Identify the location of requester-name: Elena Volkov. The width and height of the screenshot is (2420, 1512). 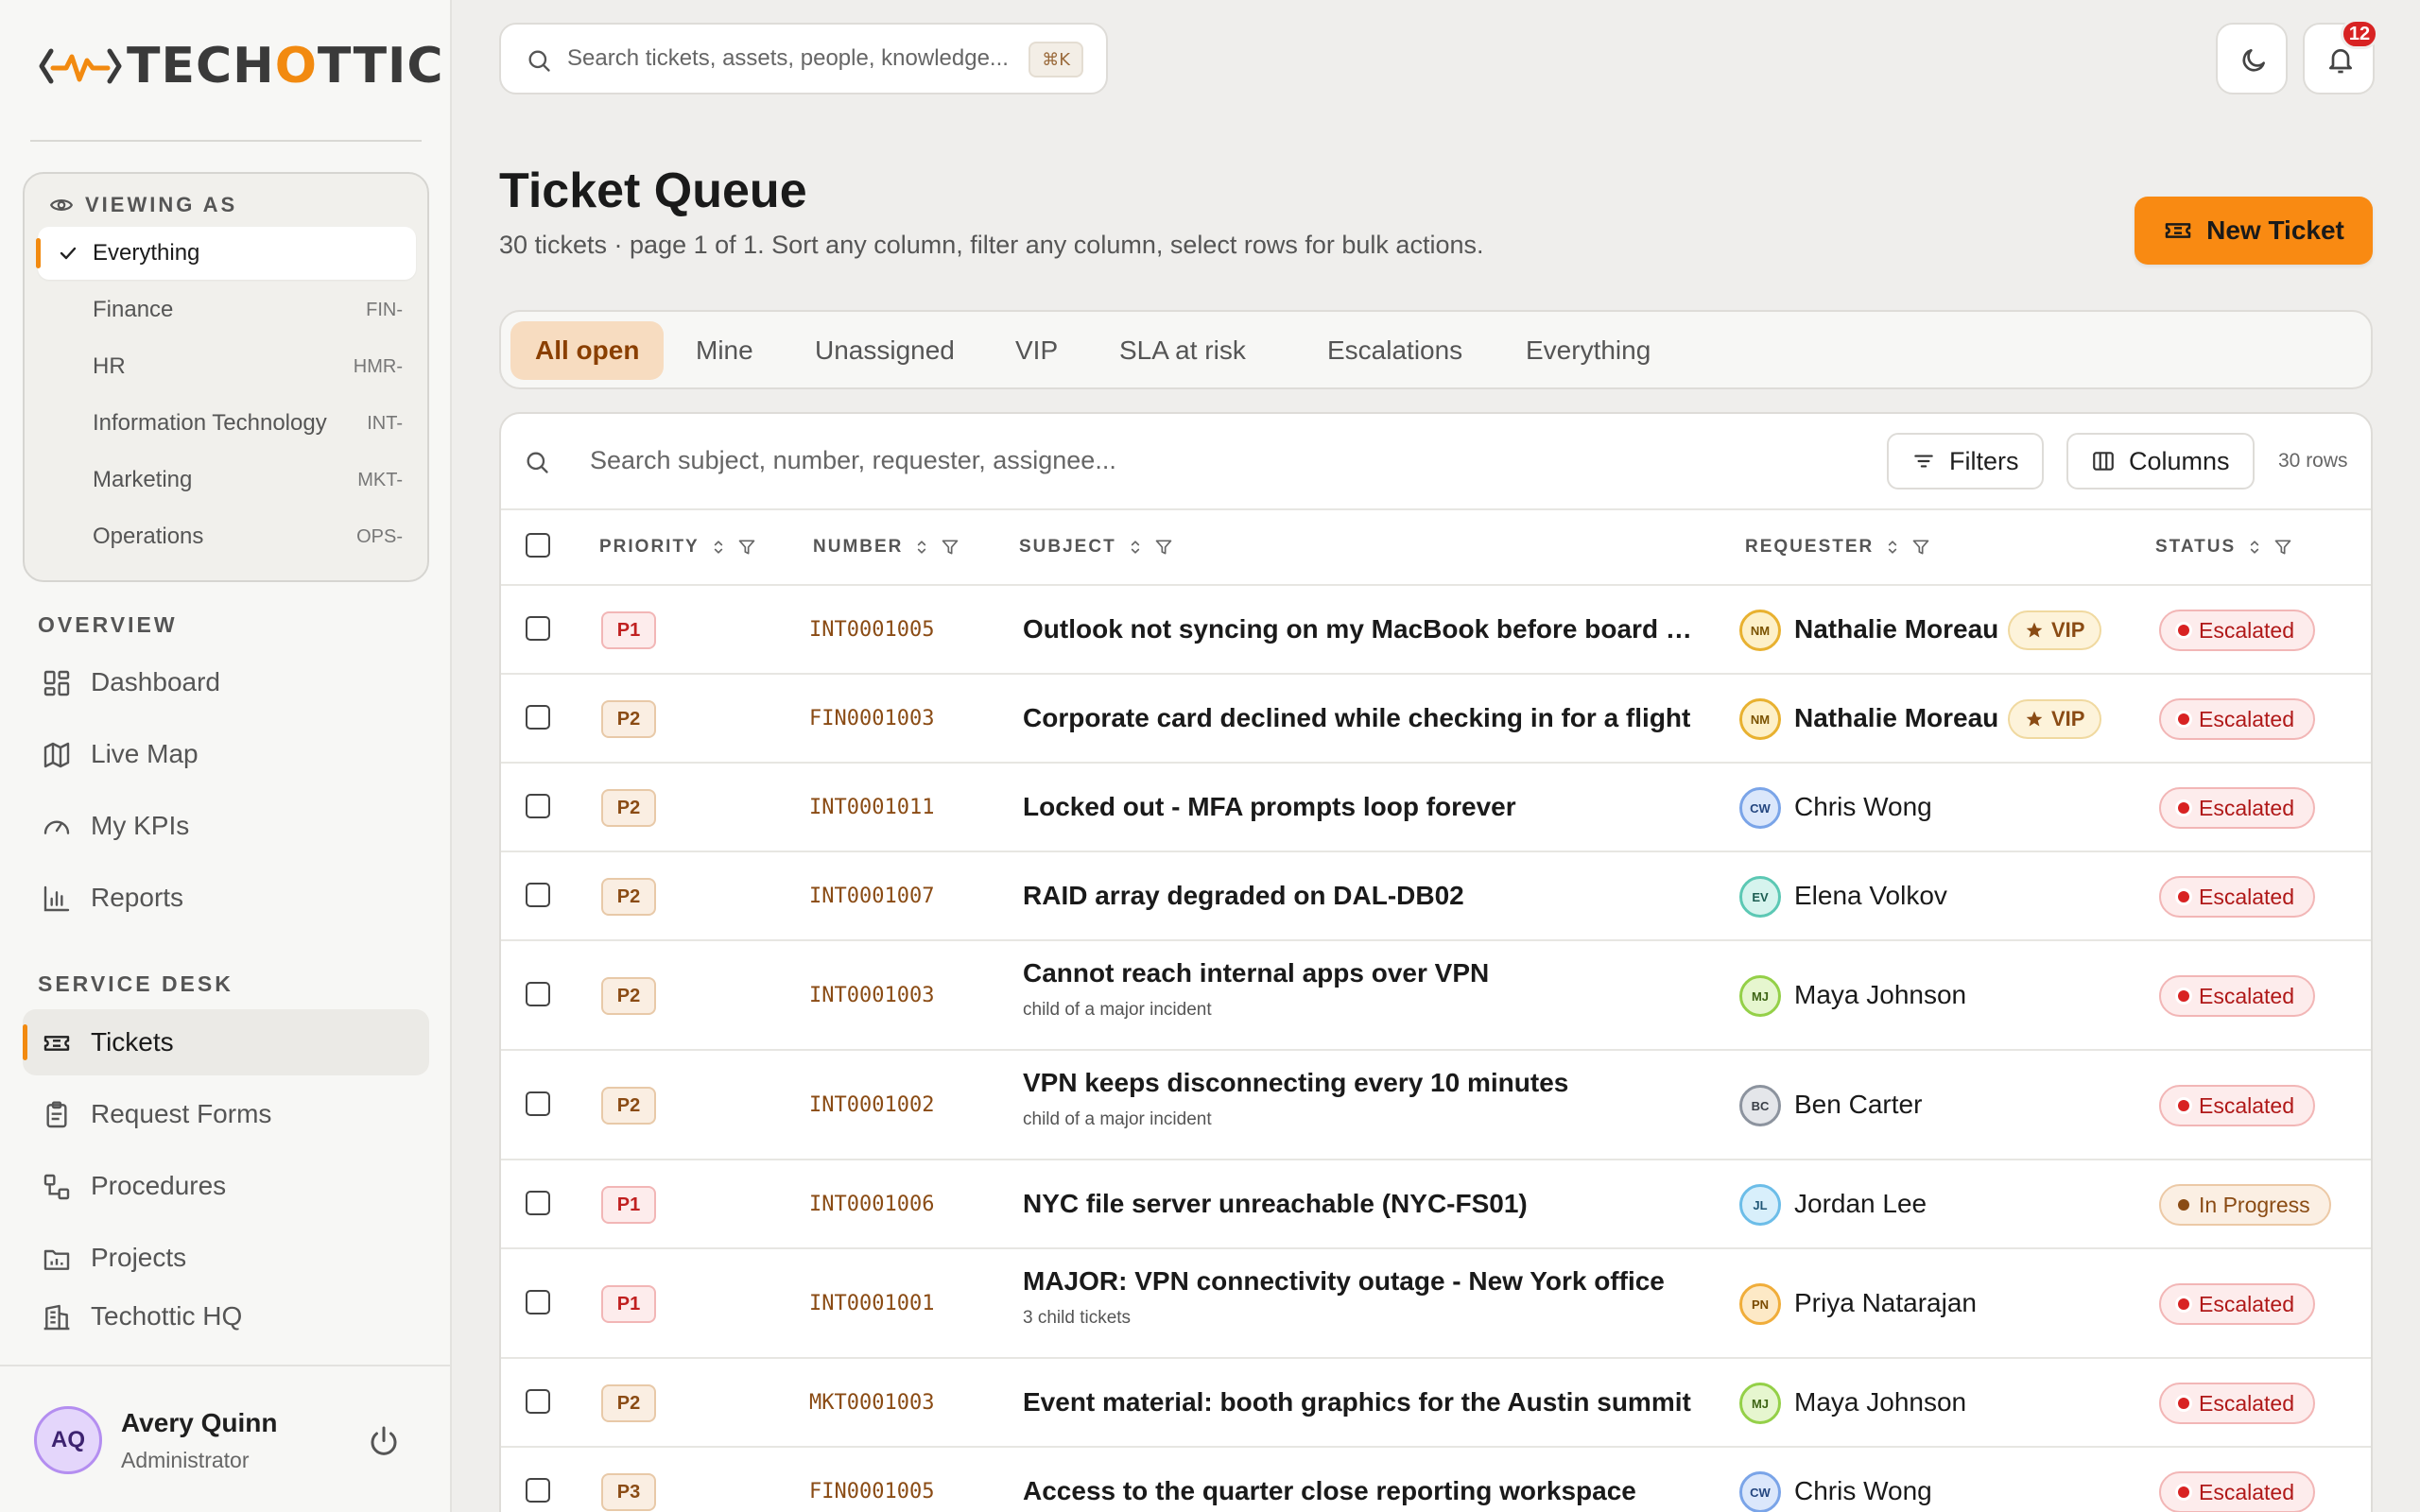
(1871, 896).